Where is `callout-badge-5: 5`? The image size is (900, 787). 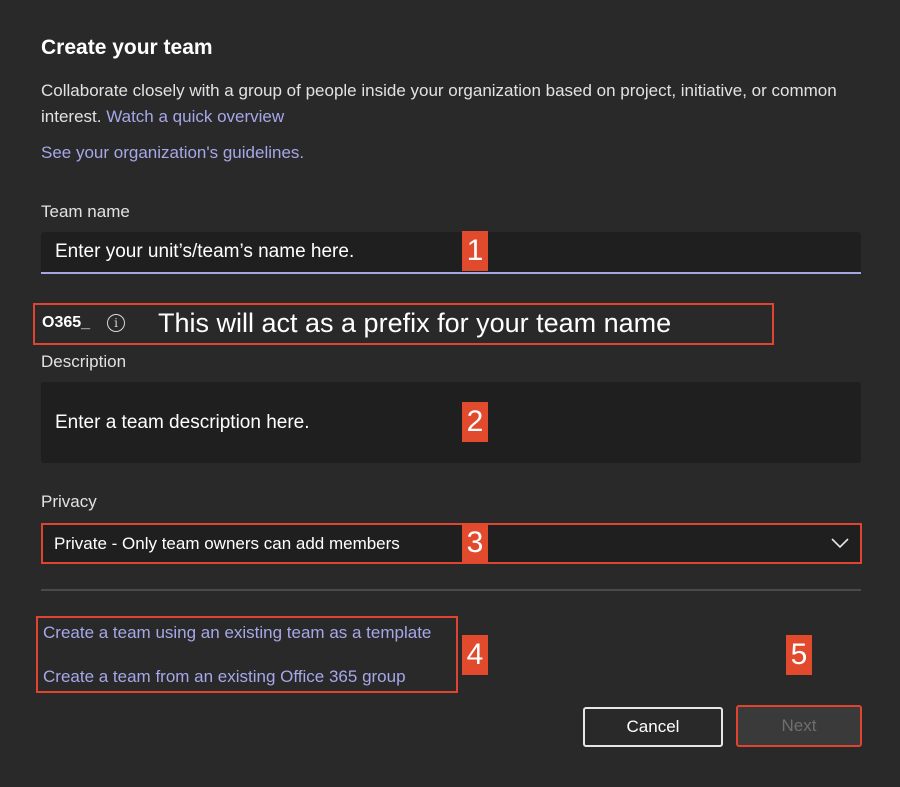
callout-badge-5: 5 is located at coordinates (799, 655).